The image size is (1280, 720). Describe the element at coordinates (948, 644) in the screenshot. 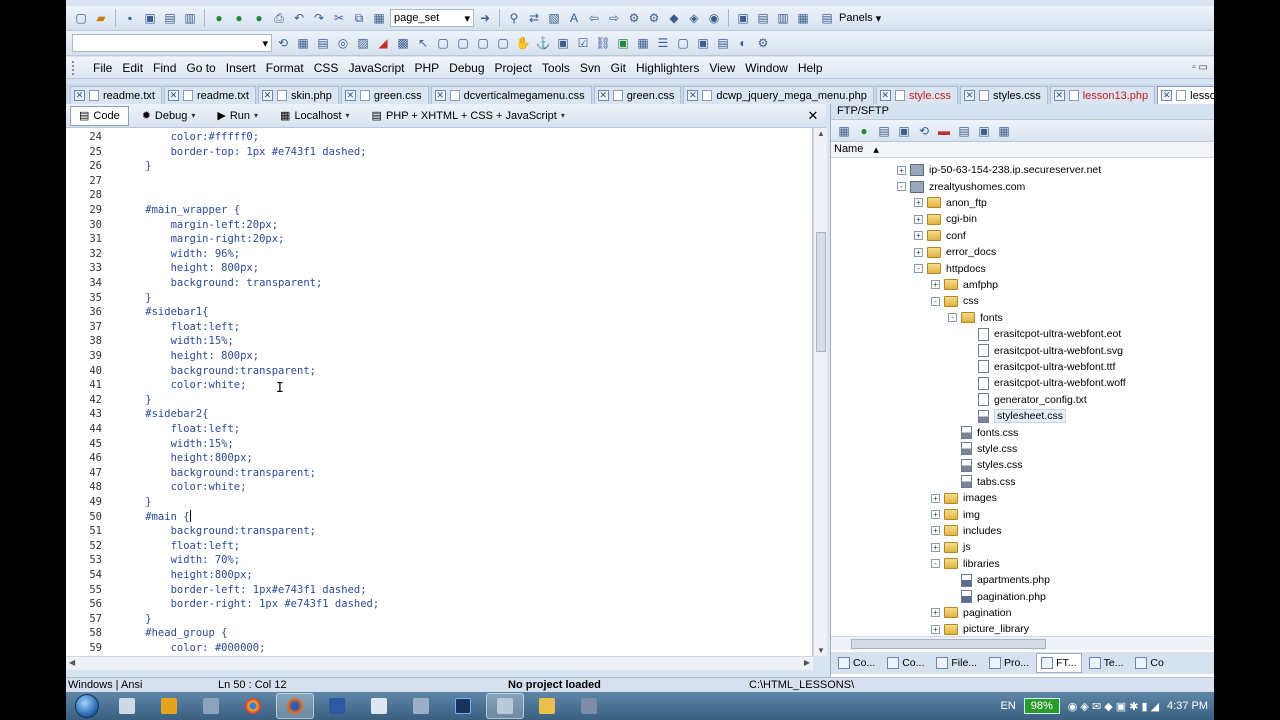

I see `scroll-thumb` at that location.